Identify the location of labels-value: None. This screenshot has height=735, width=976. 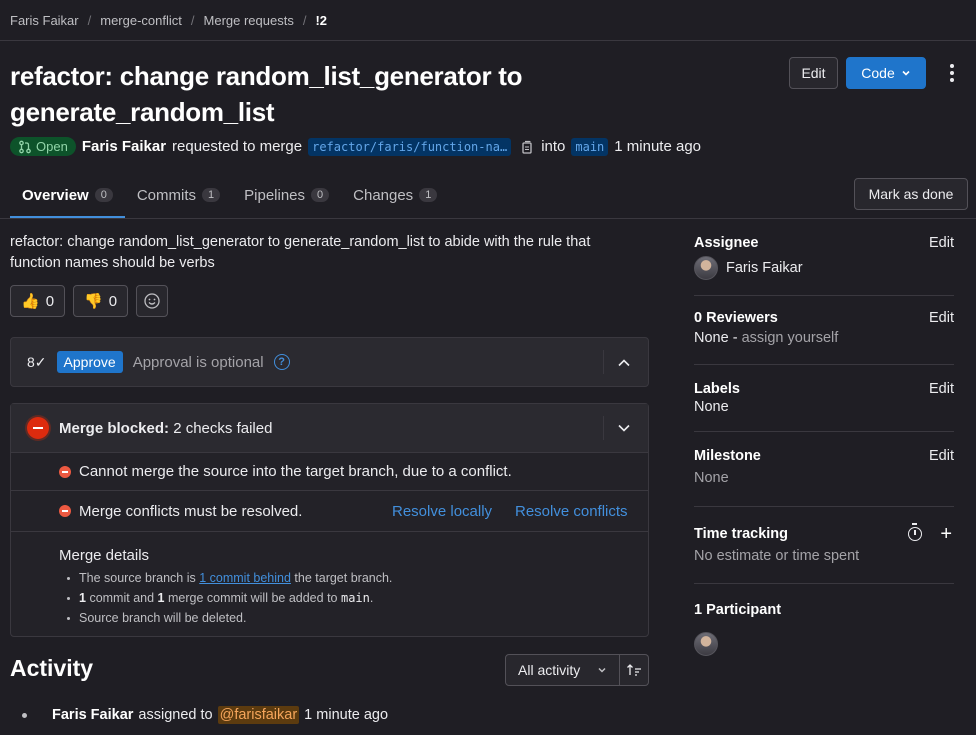
(711, 407).